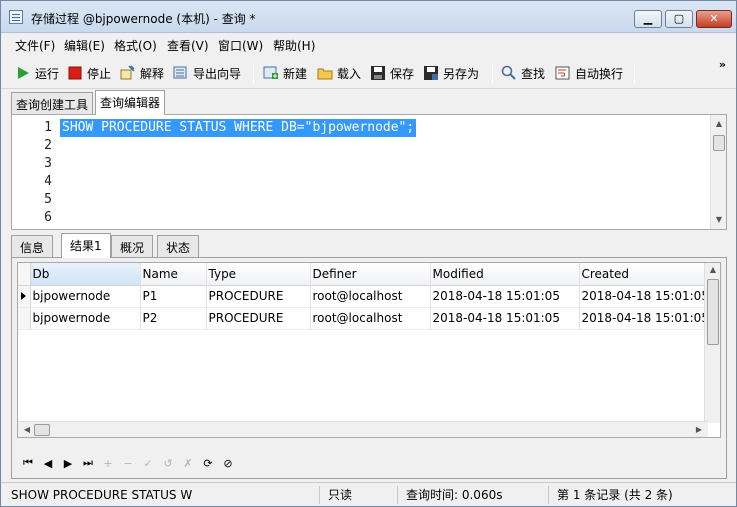  Describe the element at coordinates (27, 429) in the screenshot. I see `scroll-left-arrow-icon: ◀` at that location.